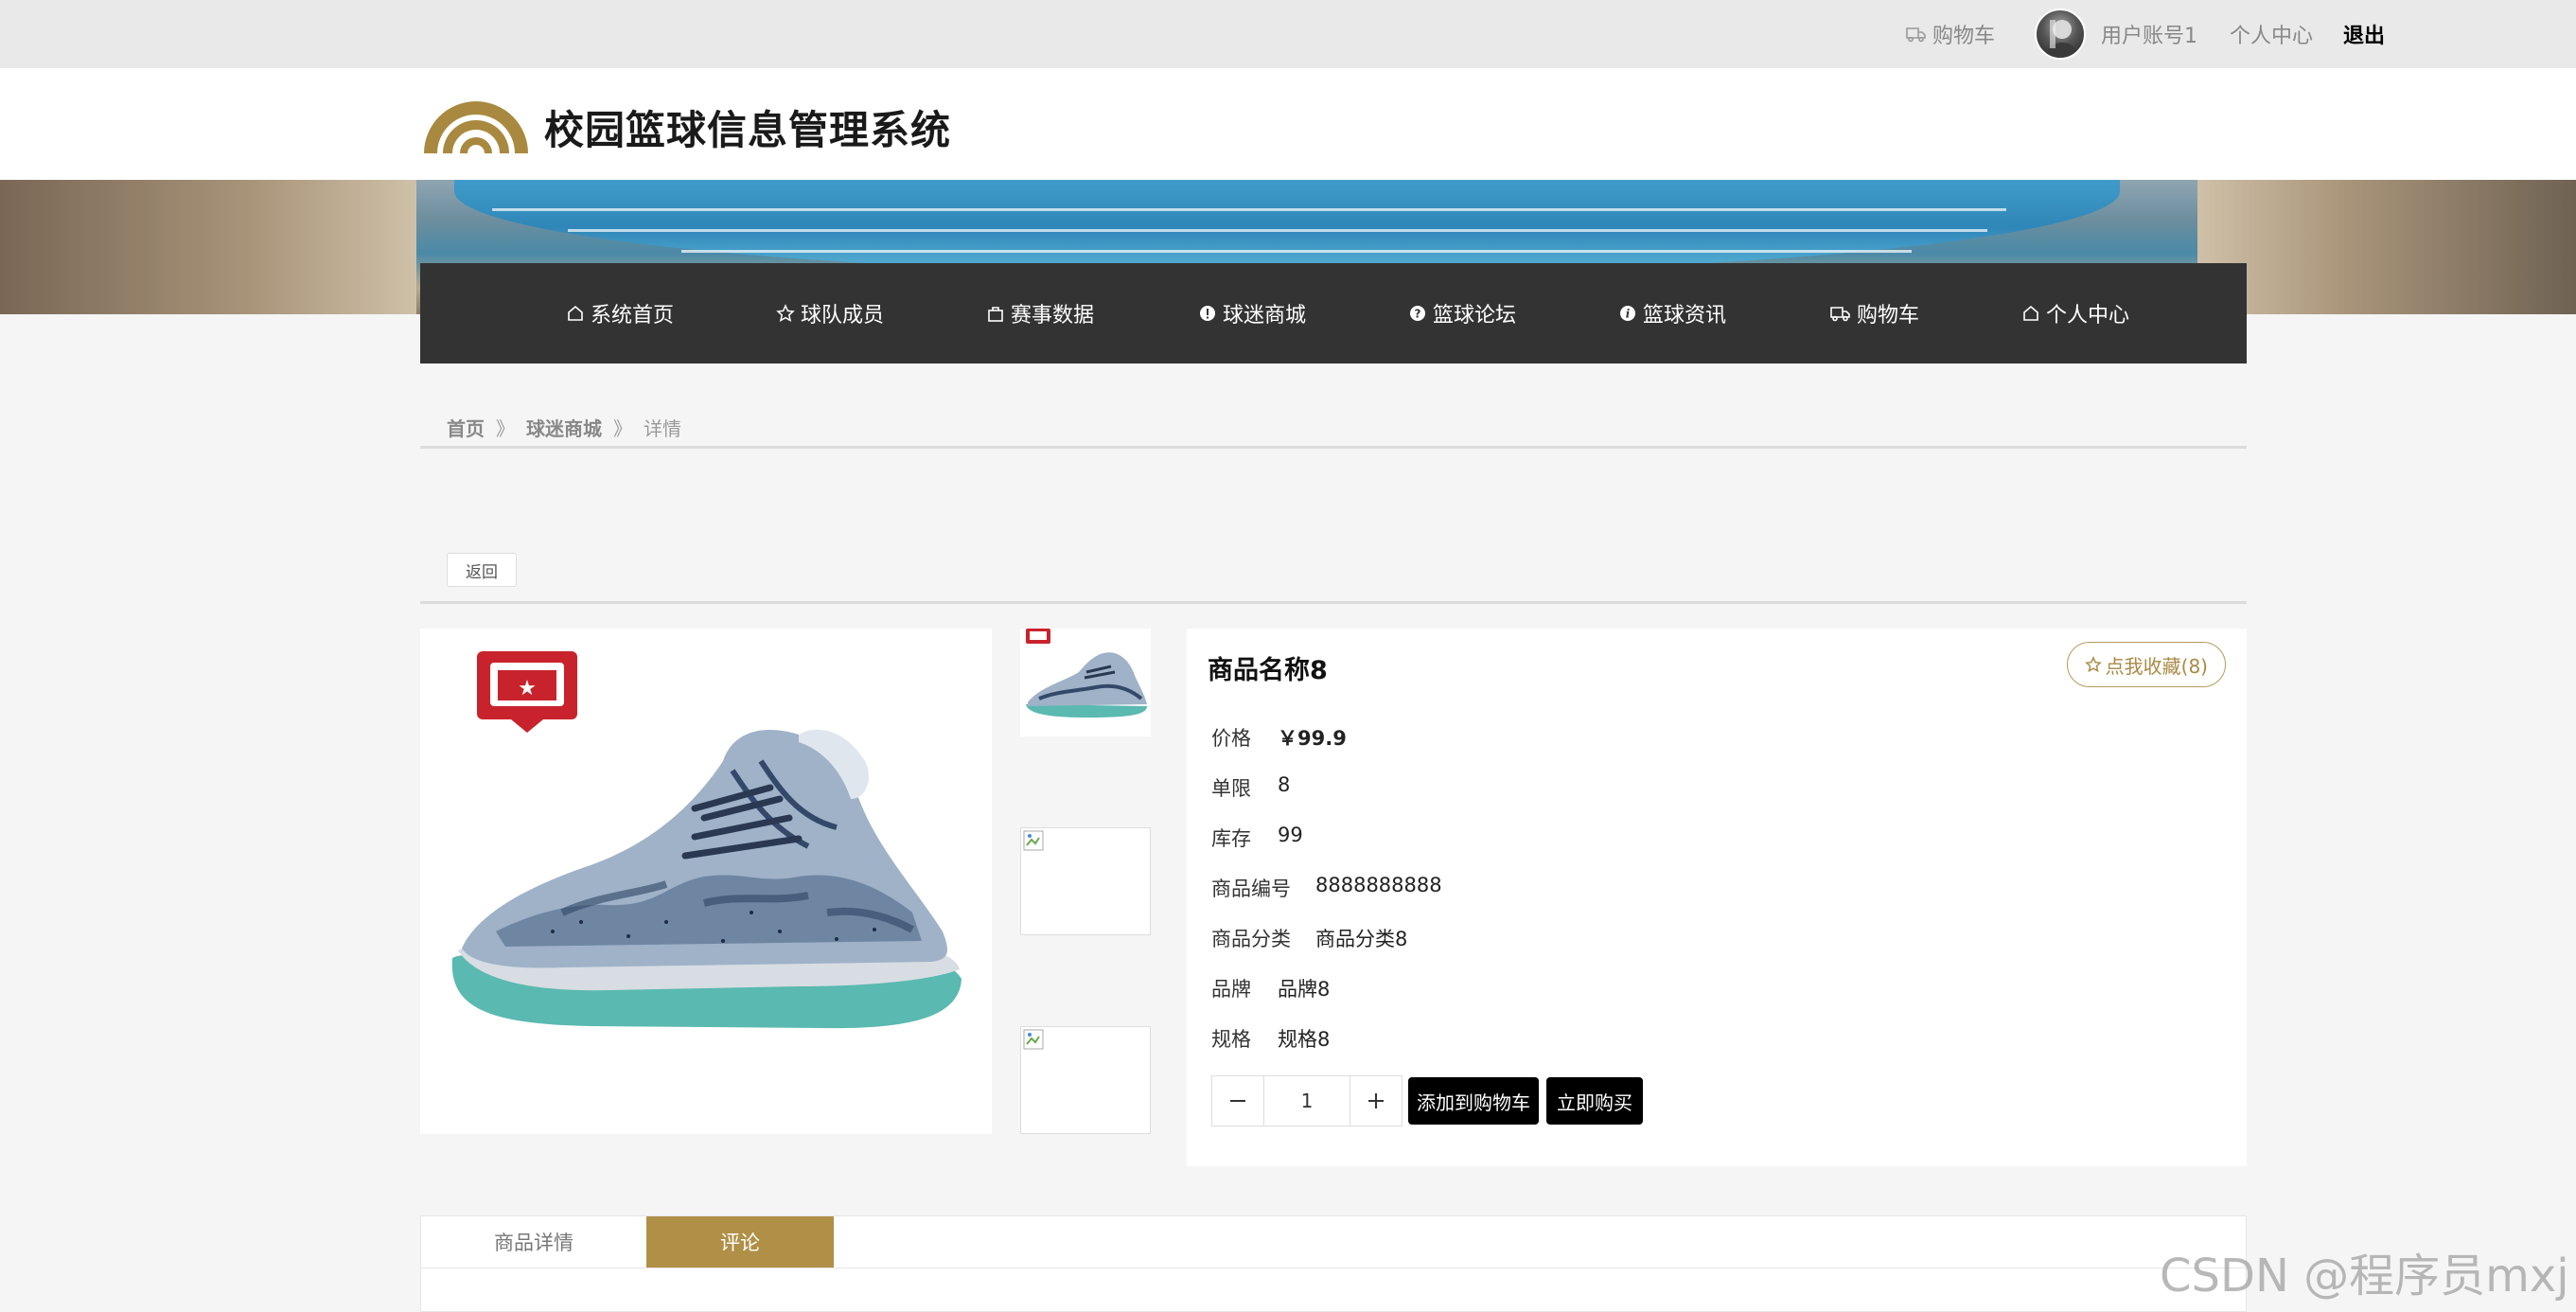 The width and height of the screenshot is (2576, 1312). I want to click on nav-label: 球迷商城, so click(1265, 316).